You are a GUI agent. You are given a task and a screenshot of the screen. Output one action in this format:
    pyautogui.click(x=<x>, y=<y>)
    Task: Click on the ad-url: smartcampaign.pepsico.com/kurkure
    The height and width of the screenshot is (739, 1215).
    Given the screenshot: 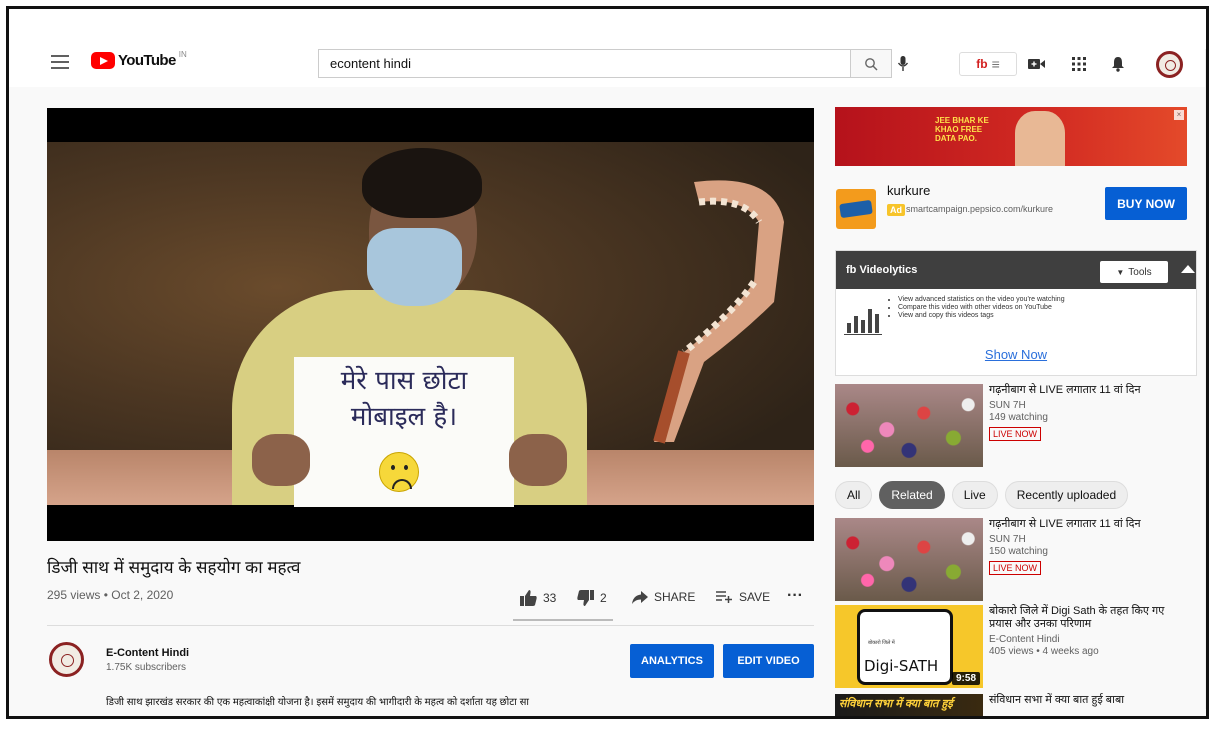 What is the action you would take?
    pyautogui.click(x=980, y=209)
    